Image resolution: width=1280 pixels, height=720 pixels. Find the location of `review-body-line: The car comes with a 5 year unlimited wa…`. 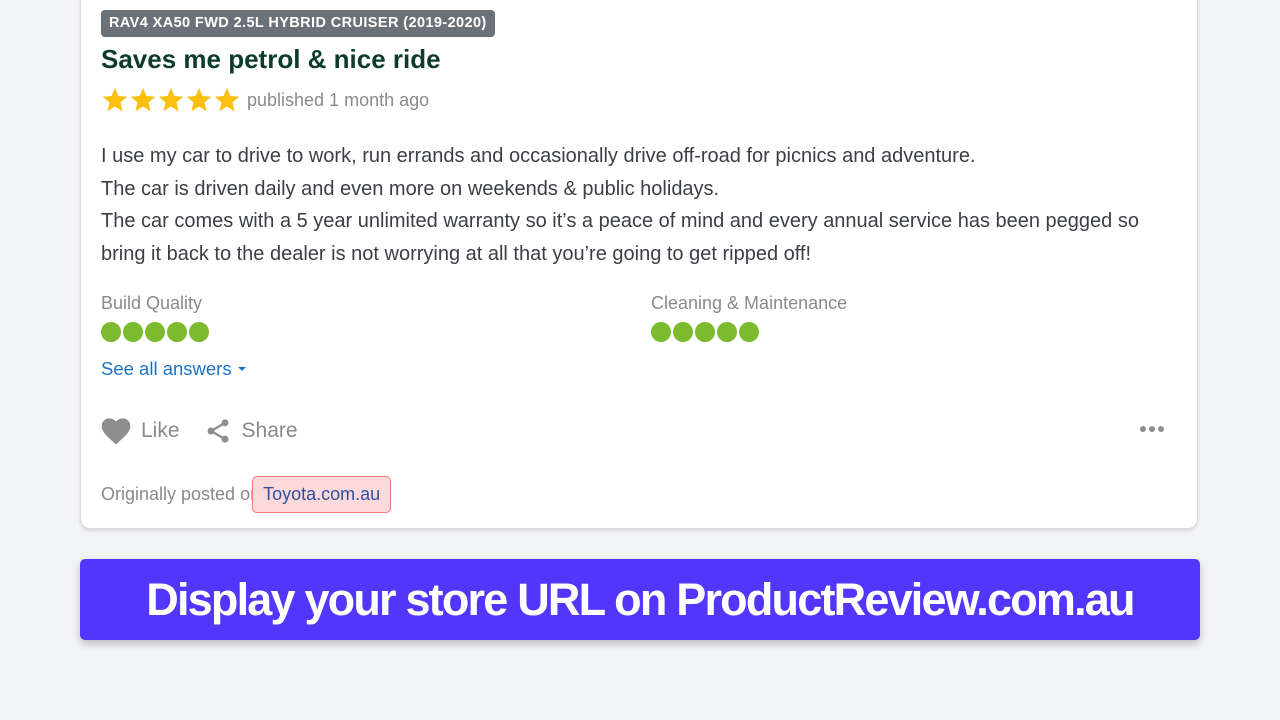

review-body-line: The car comes with a 5 year unlimited wa… is located at coordinates (620, 237).